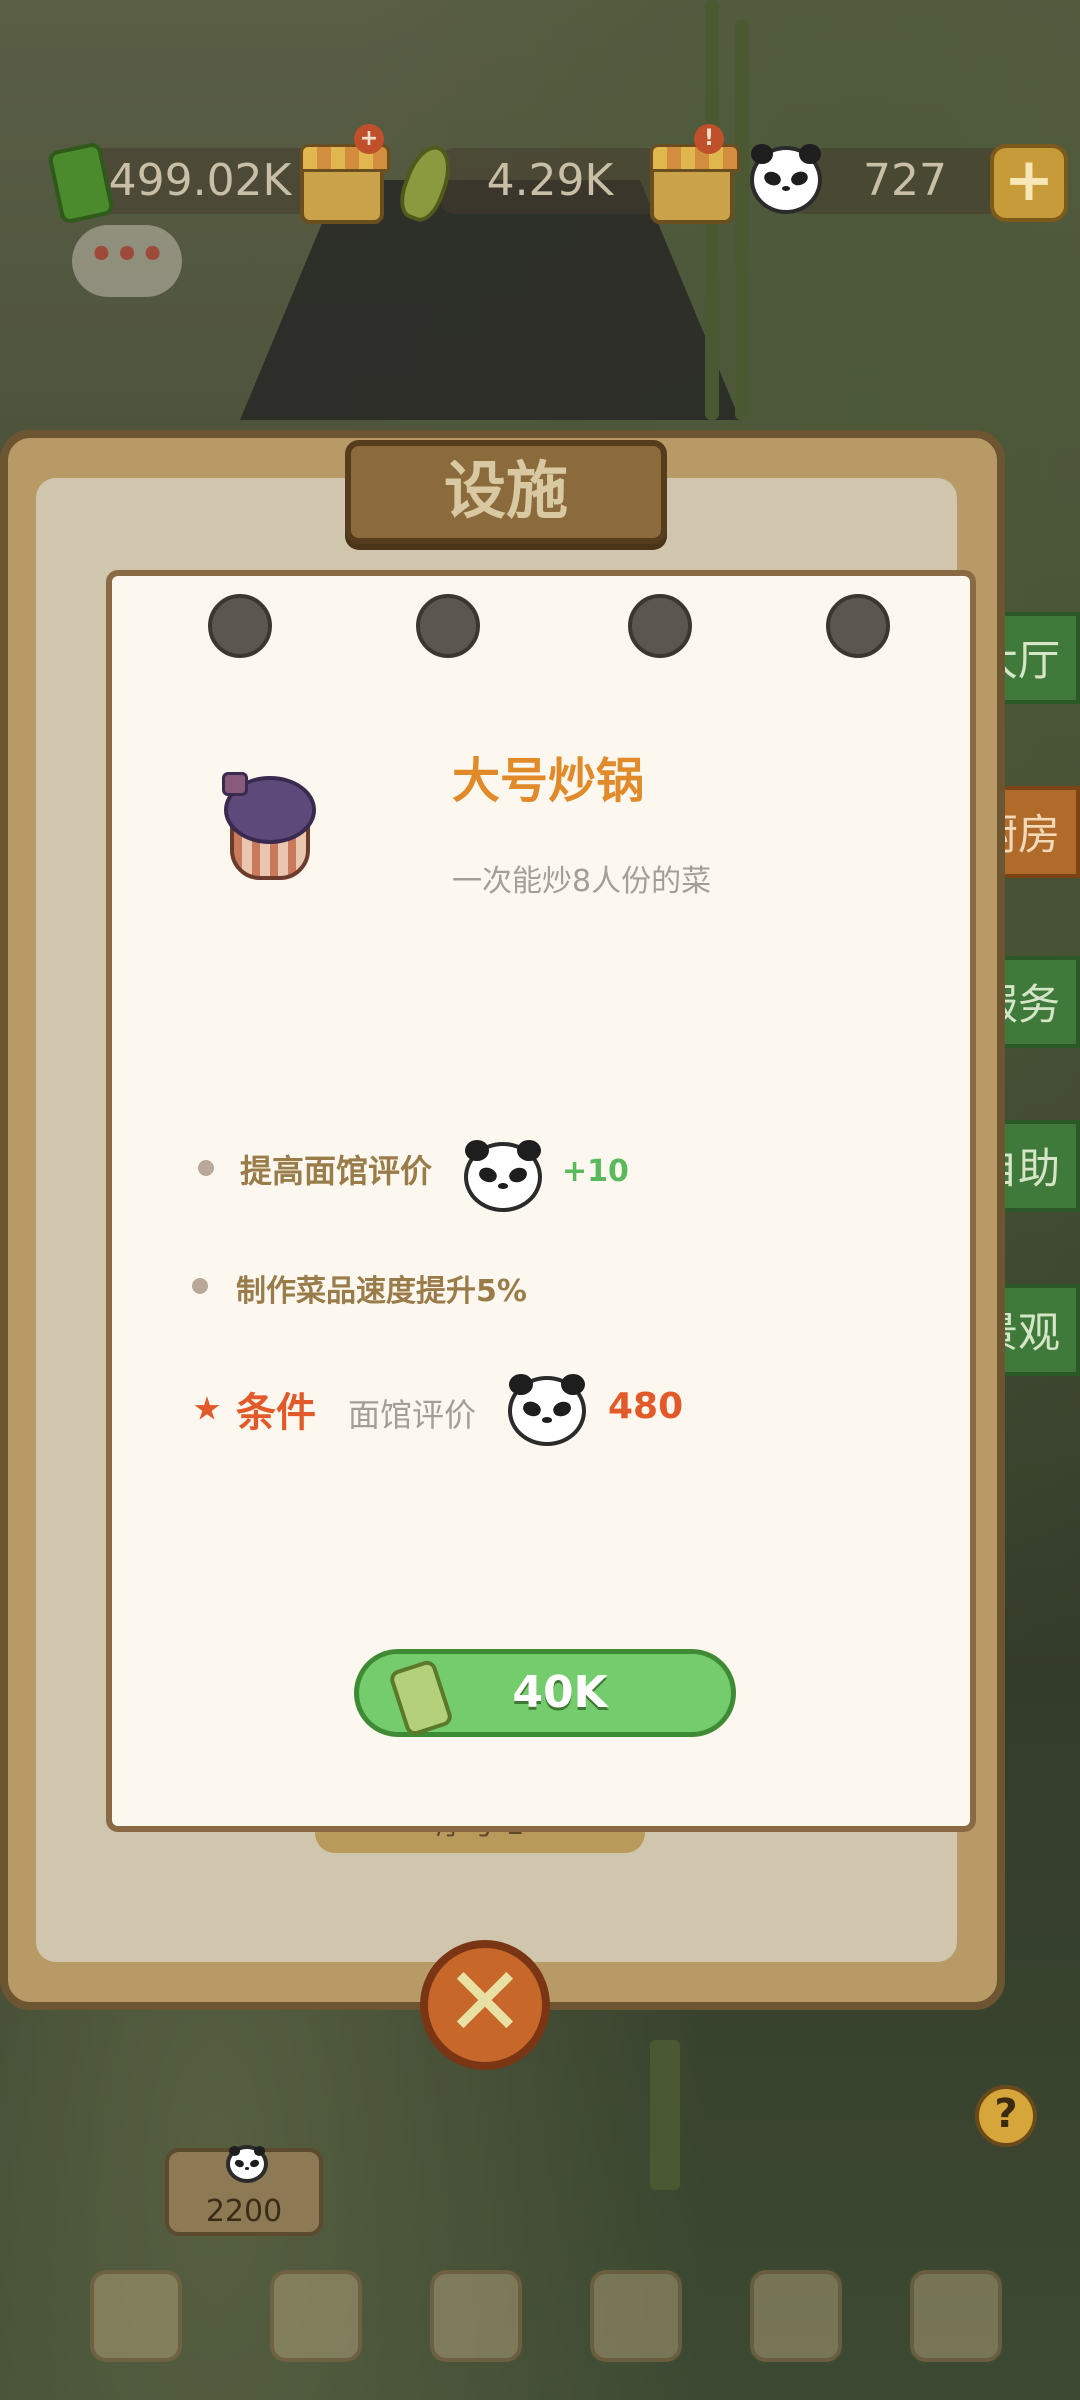 The height and width of the screenshot is (2400, 1080). I want to click on notify-badge: !, so click(709, 139).